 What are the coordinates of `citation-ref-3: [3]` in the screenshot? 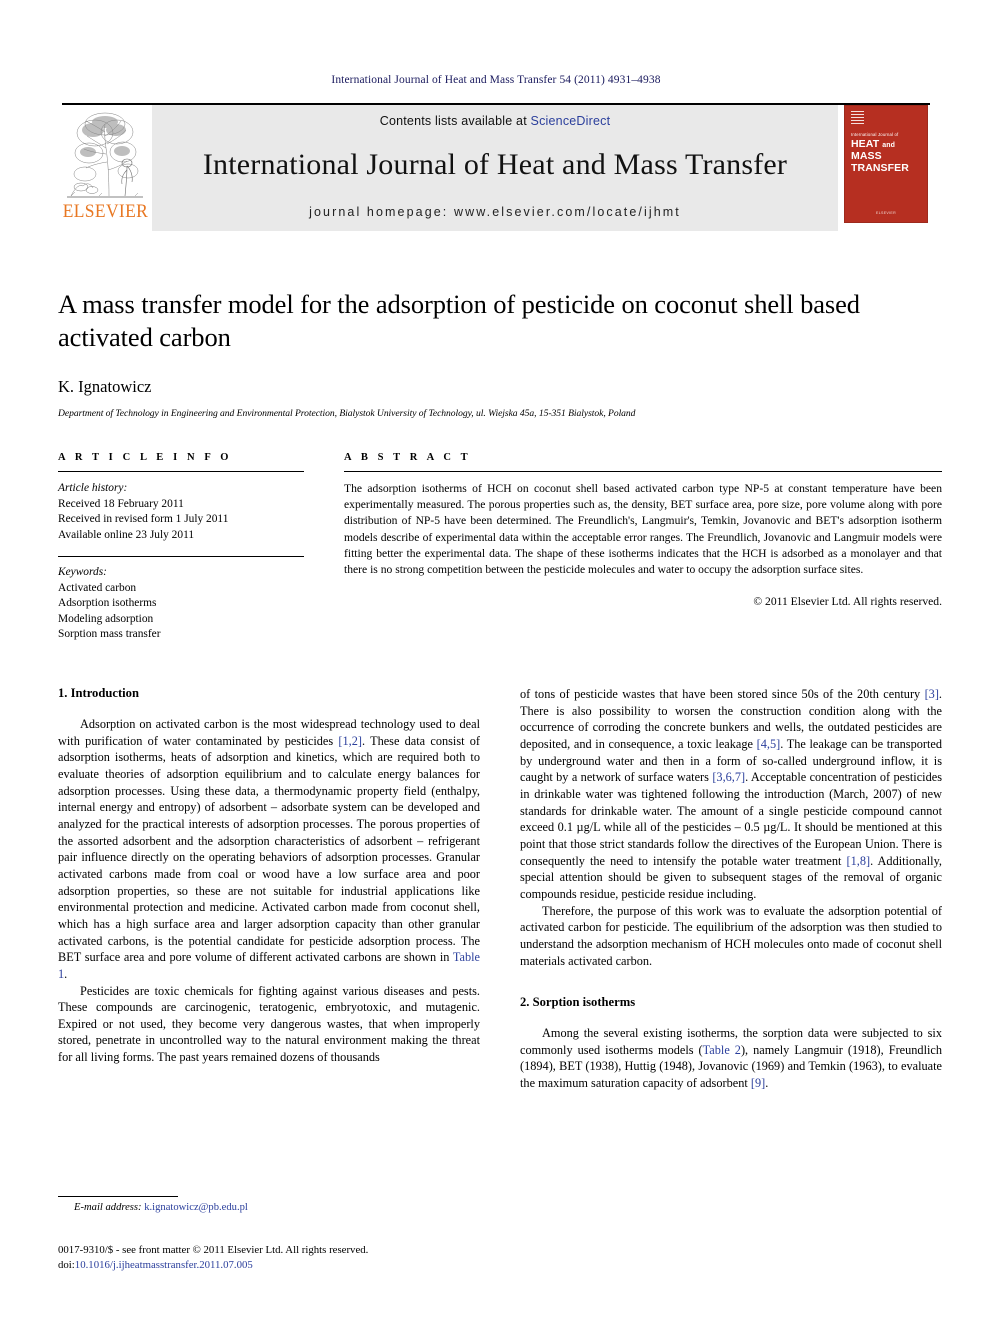 It's located at (932, 694).